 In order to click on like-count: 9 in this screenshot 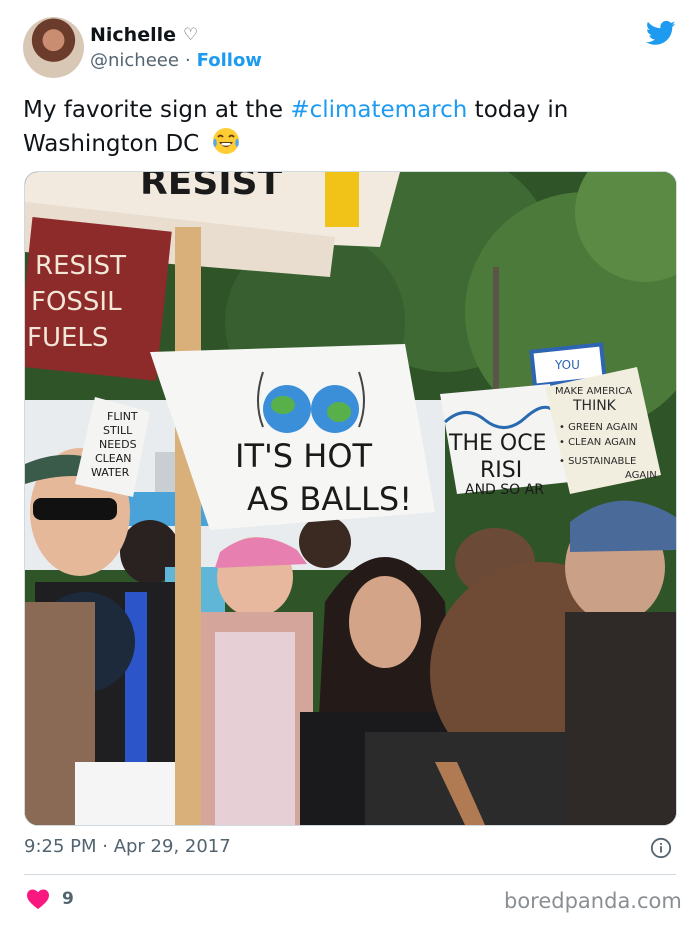, I will do `click(68, 899)`.